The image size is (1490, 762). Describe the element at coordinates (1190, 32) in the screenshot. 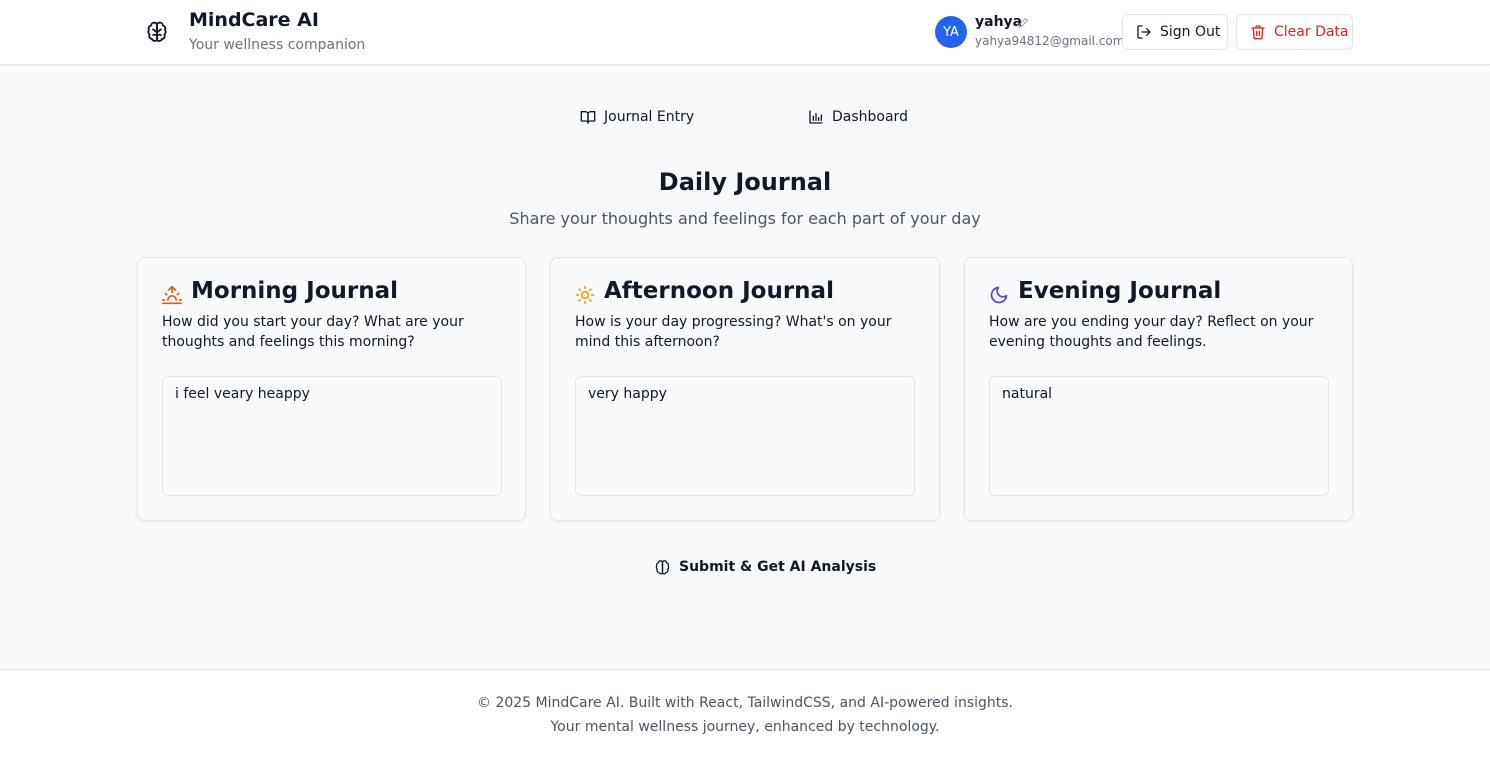

I see `sign-out-label: Sign Out` at that location.